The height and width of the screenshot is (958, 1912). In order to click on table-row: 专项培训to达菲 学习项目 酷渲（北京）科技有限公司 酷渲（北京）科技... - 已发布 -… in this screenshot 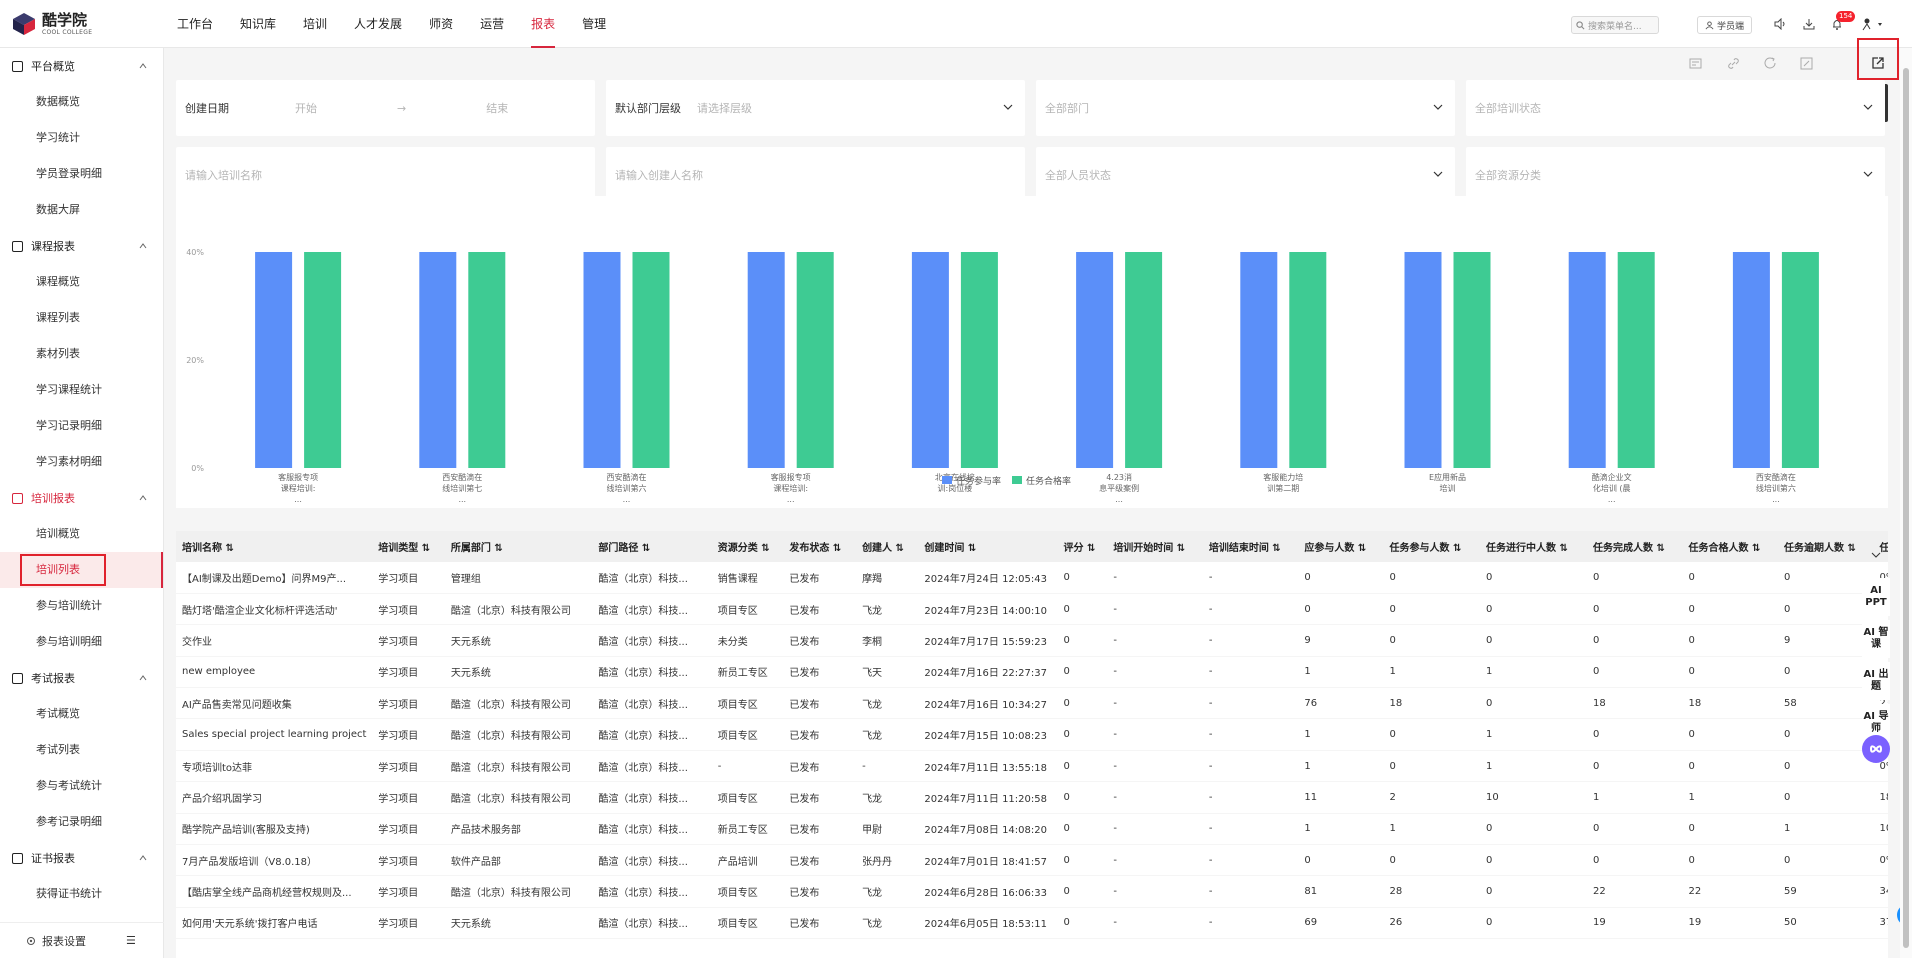, I will do `click(1032, 766)`.